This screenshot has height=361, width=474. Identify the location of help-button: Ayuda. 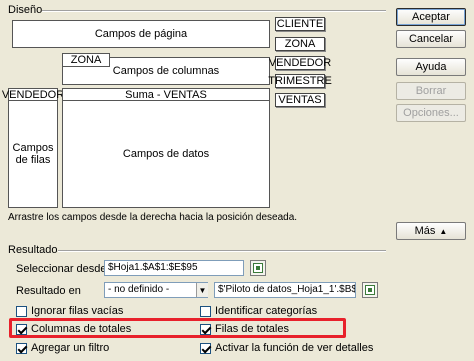
(431, 67).